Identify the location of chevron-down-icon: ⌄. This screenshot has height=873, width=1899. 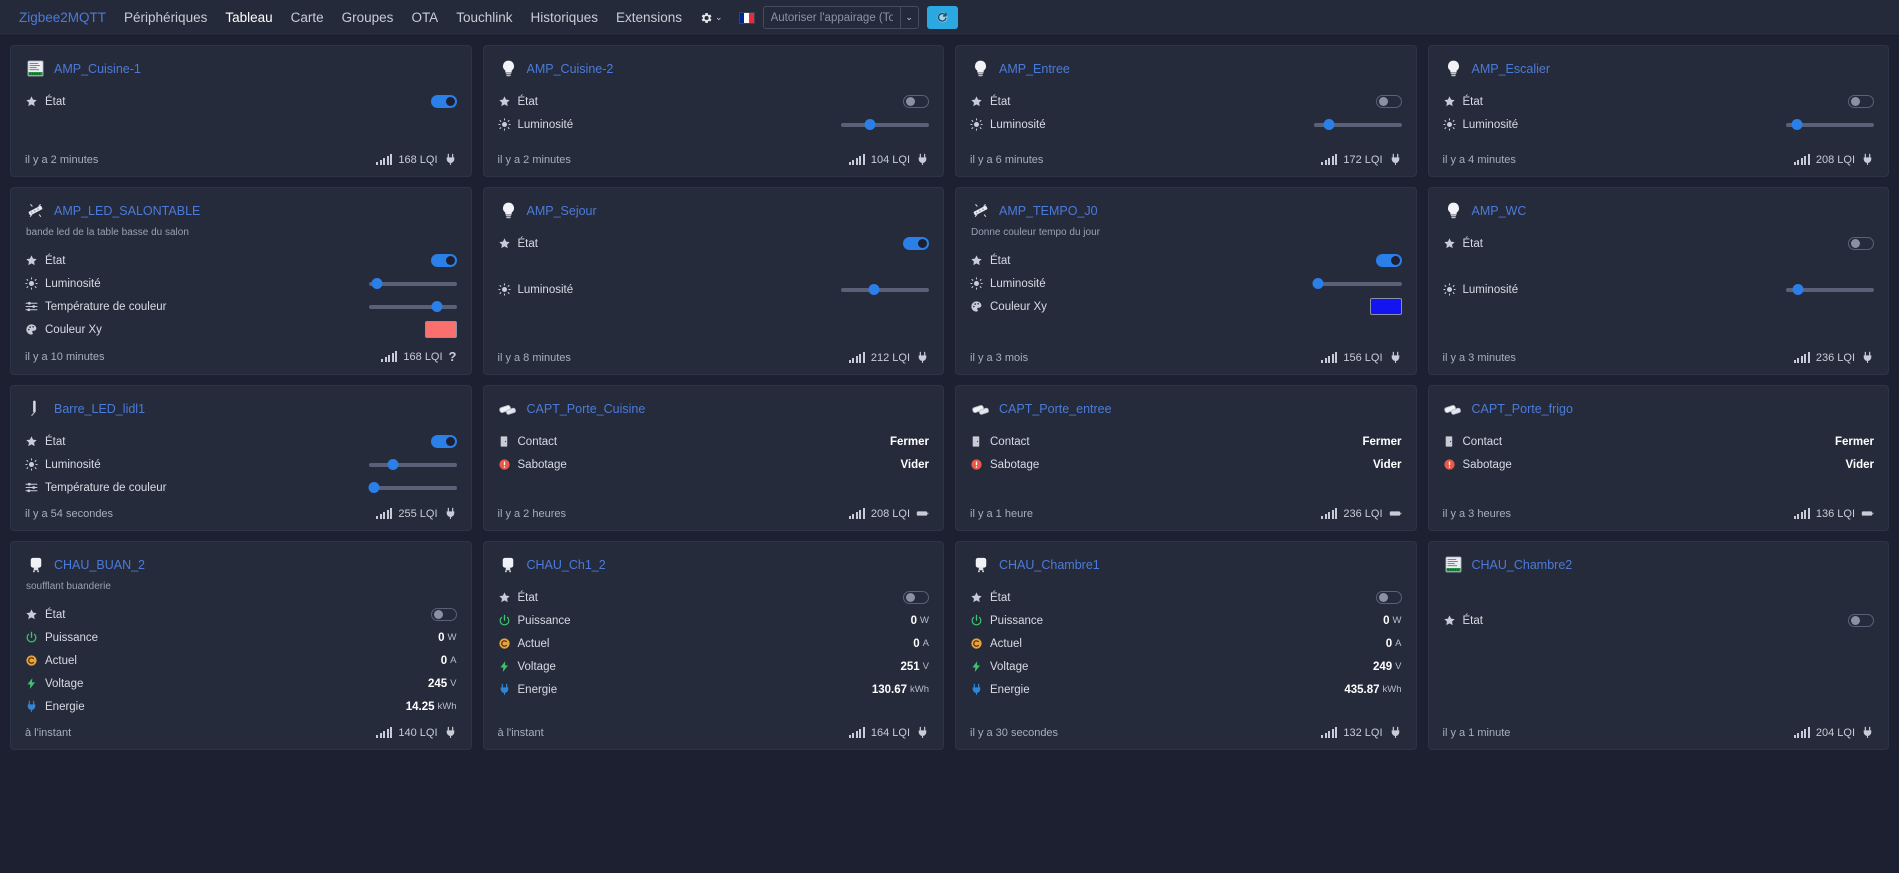
(909, 17).